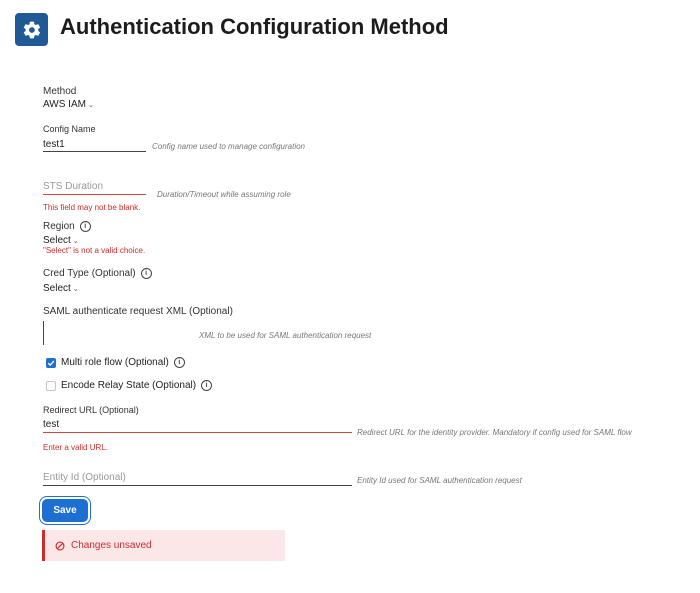 The image size is (700, 593). Describe the element at coordinates (92, 207) in the screenshot. I see `sts-duration-error: This field may not be blank.` at that location.